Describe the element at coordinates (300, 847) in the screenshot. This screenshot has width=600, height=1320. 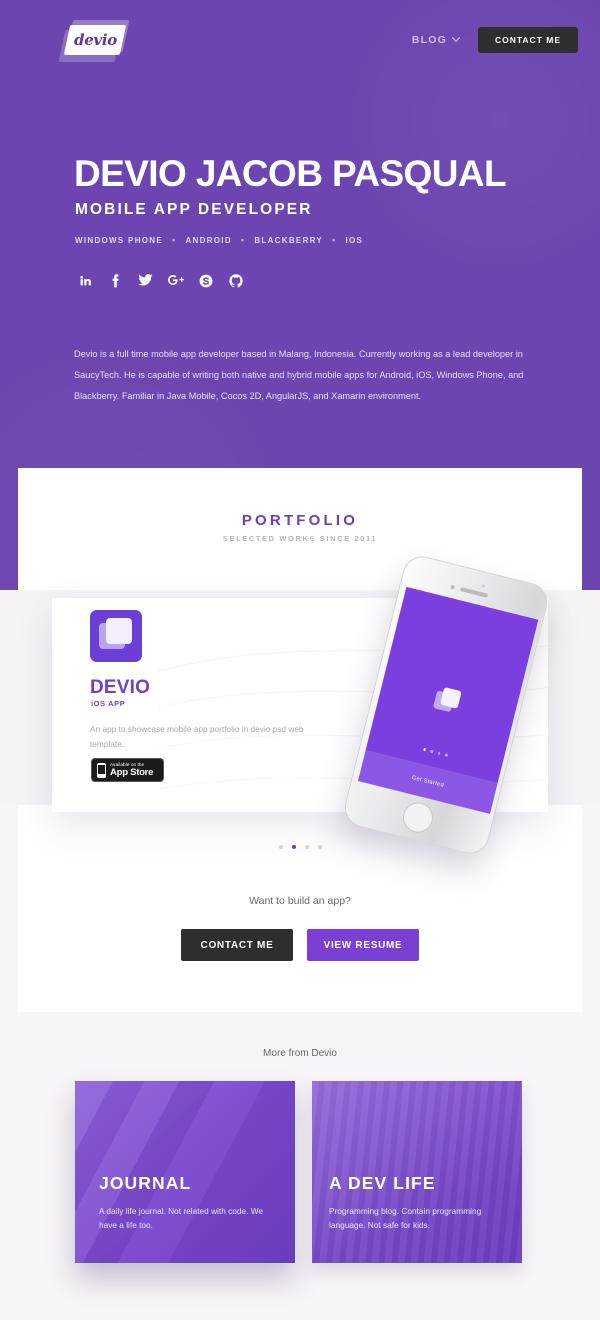
I see `carousel-dots` at that location.